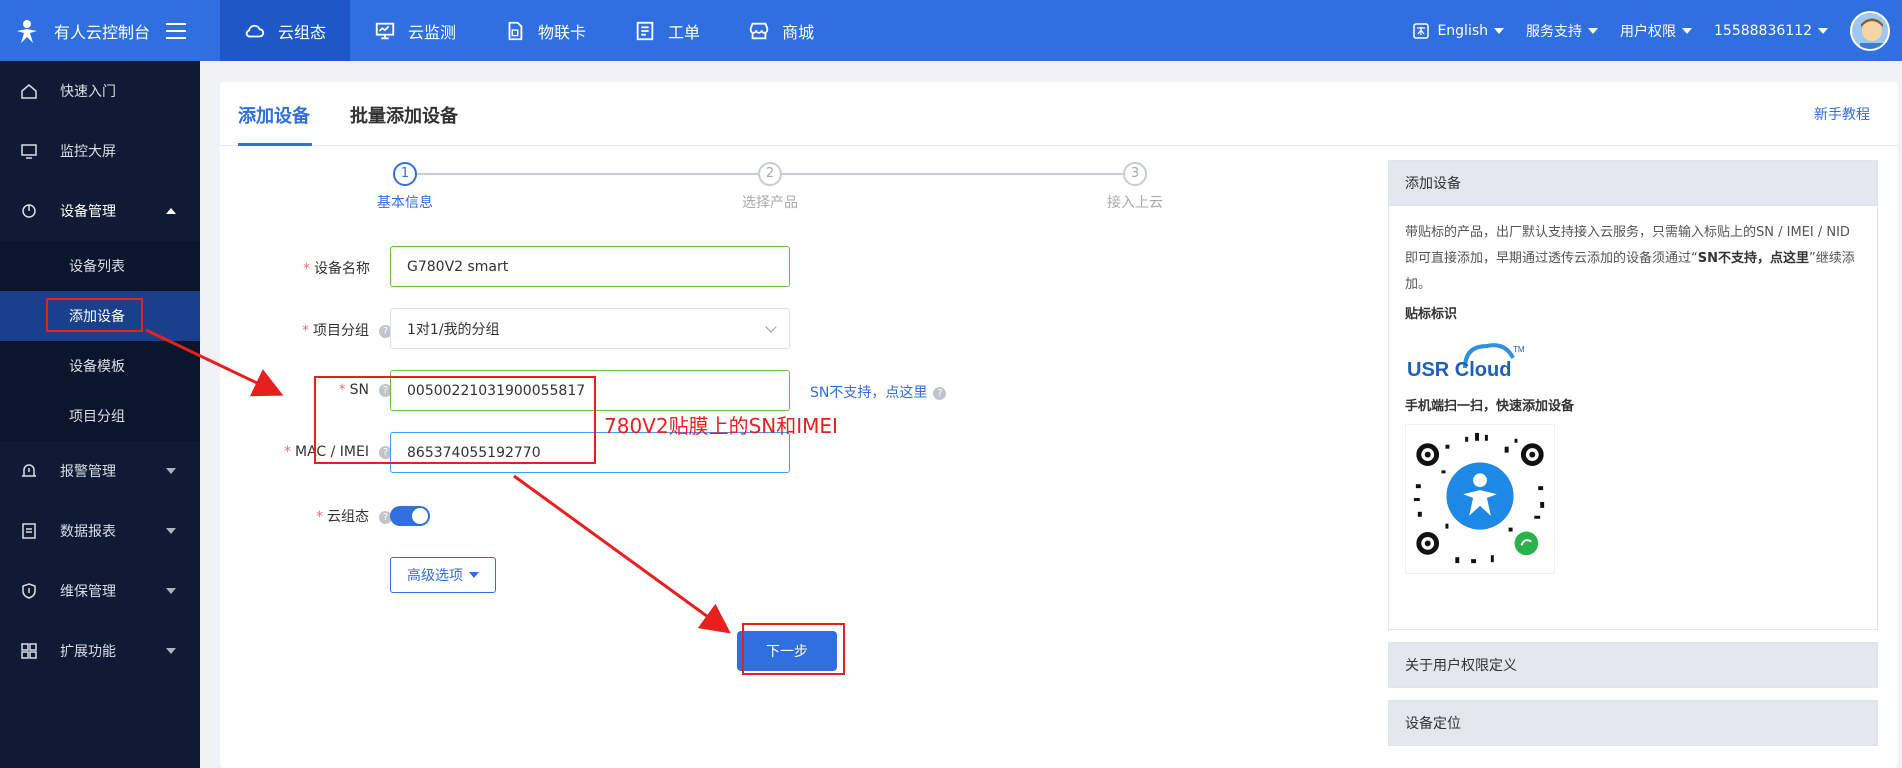 The width and height of the screenshot is (1902, 768). I want to click on arrow-to-sn, so click(214, 362).